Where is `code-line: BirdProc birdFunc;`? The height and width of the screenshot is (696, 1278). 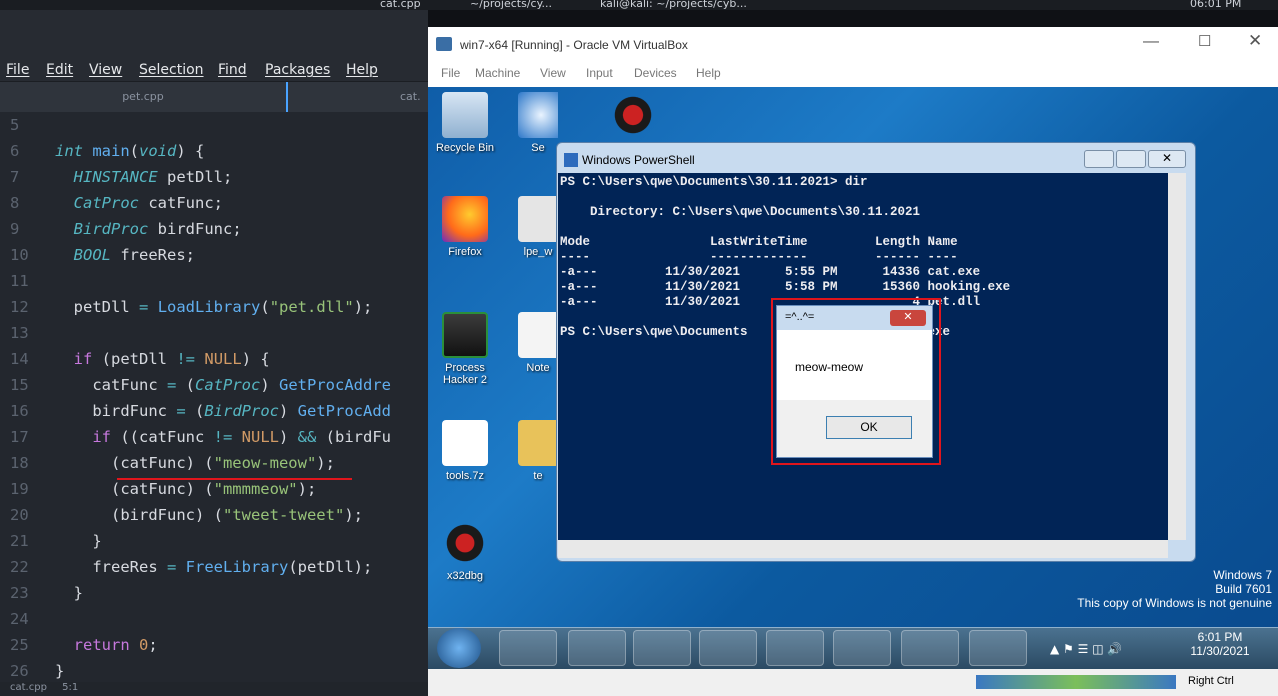 code-line: BirdProc birdFunc; is located at coordinates (148, 229).